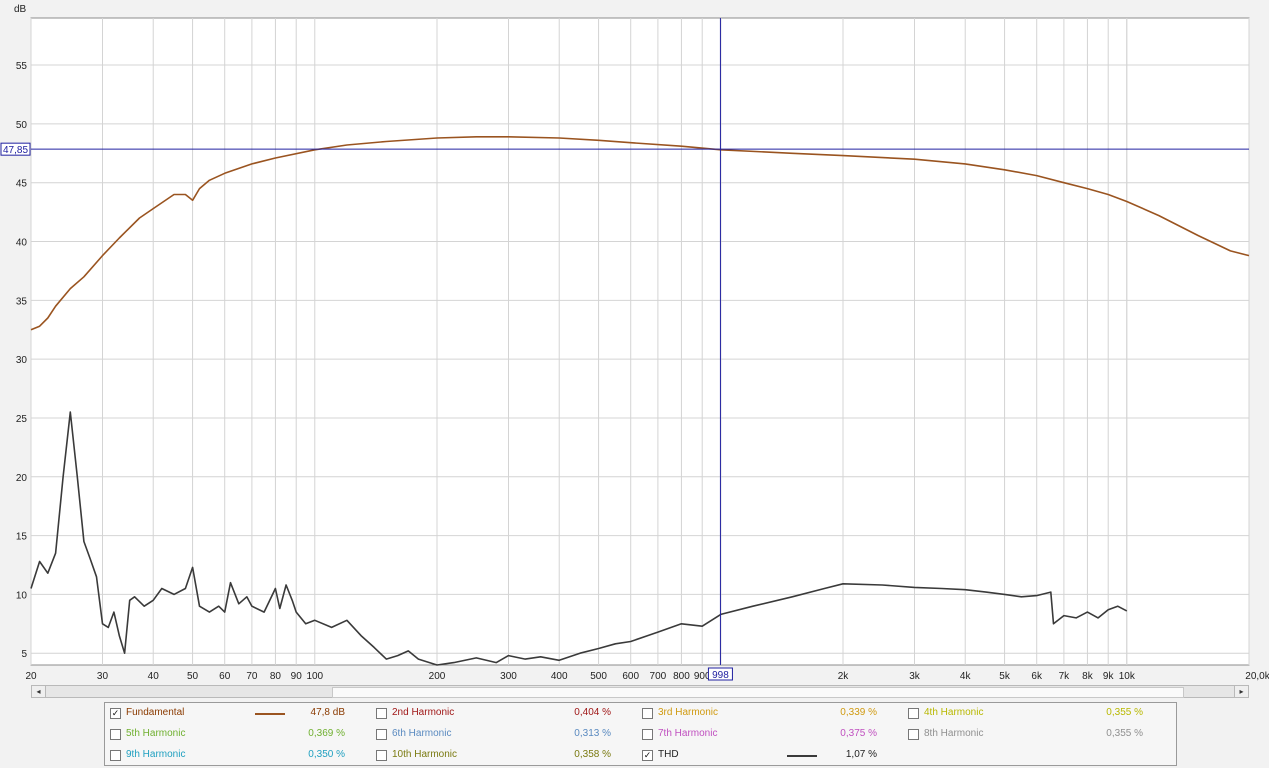 This screenshot has width=1269, height=768. What do you see at coordinates (966, 676) in the screenshot?
I see `x-tick-label: 4k` at bounding box center [966, 676].